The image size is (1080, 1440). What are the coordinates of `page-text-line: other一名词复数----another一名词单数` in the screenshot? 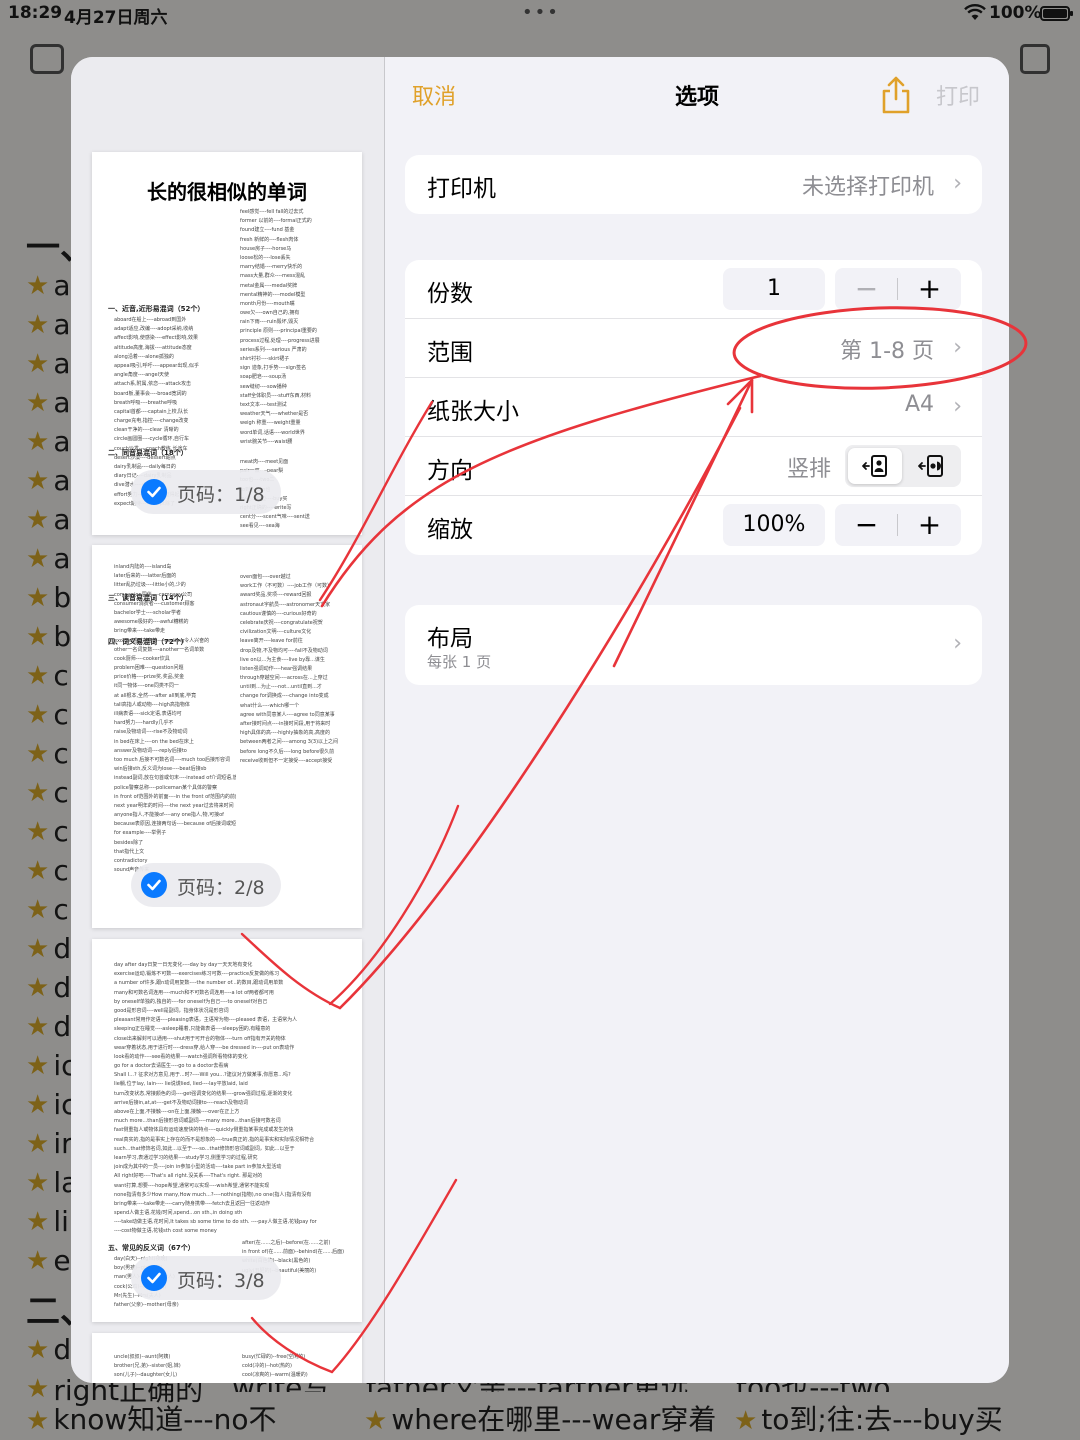 It's located at (159, 649).